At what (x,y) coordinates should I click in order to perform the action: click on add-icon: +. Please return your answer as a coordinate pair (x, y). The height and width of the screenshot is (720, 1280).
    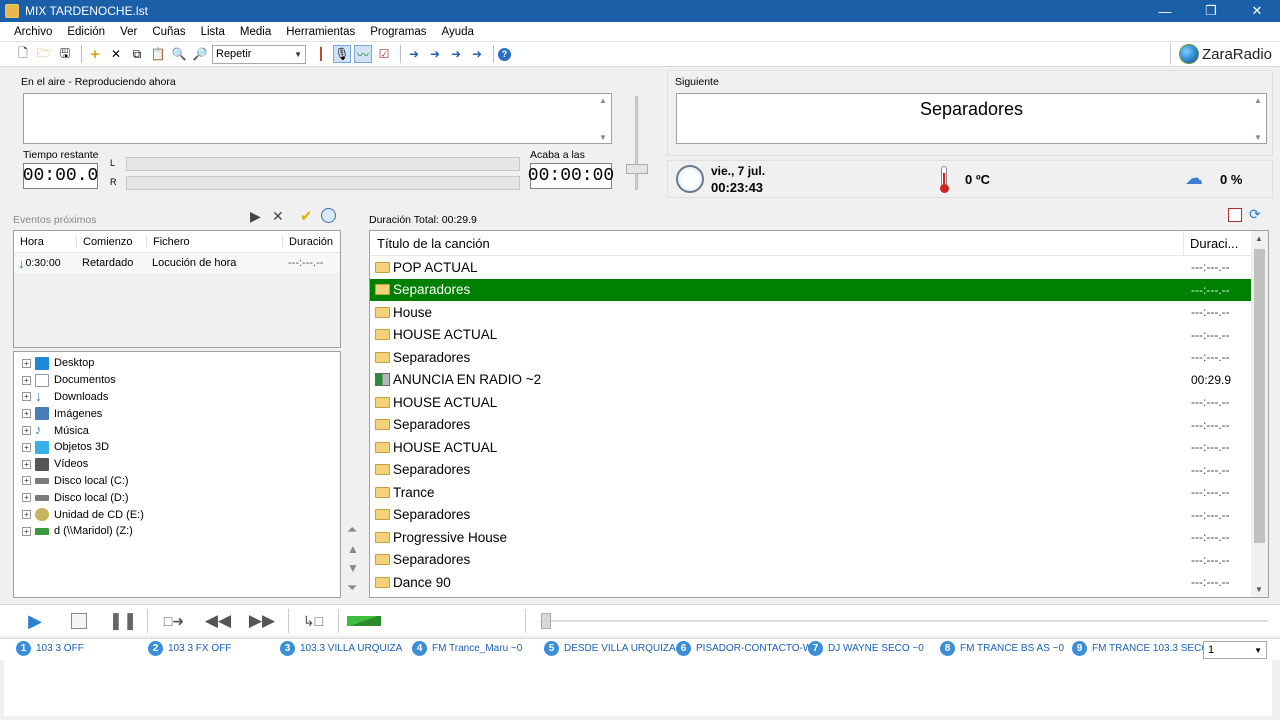
    Looking at the image, I should click on (95, 54).